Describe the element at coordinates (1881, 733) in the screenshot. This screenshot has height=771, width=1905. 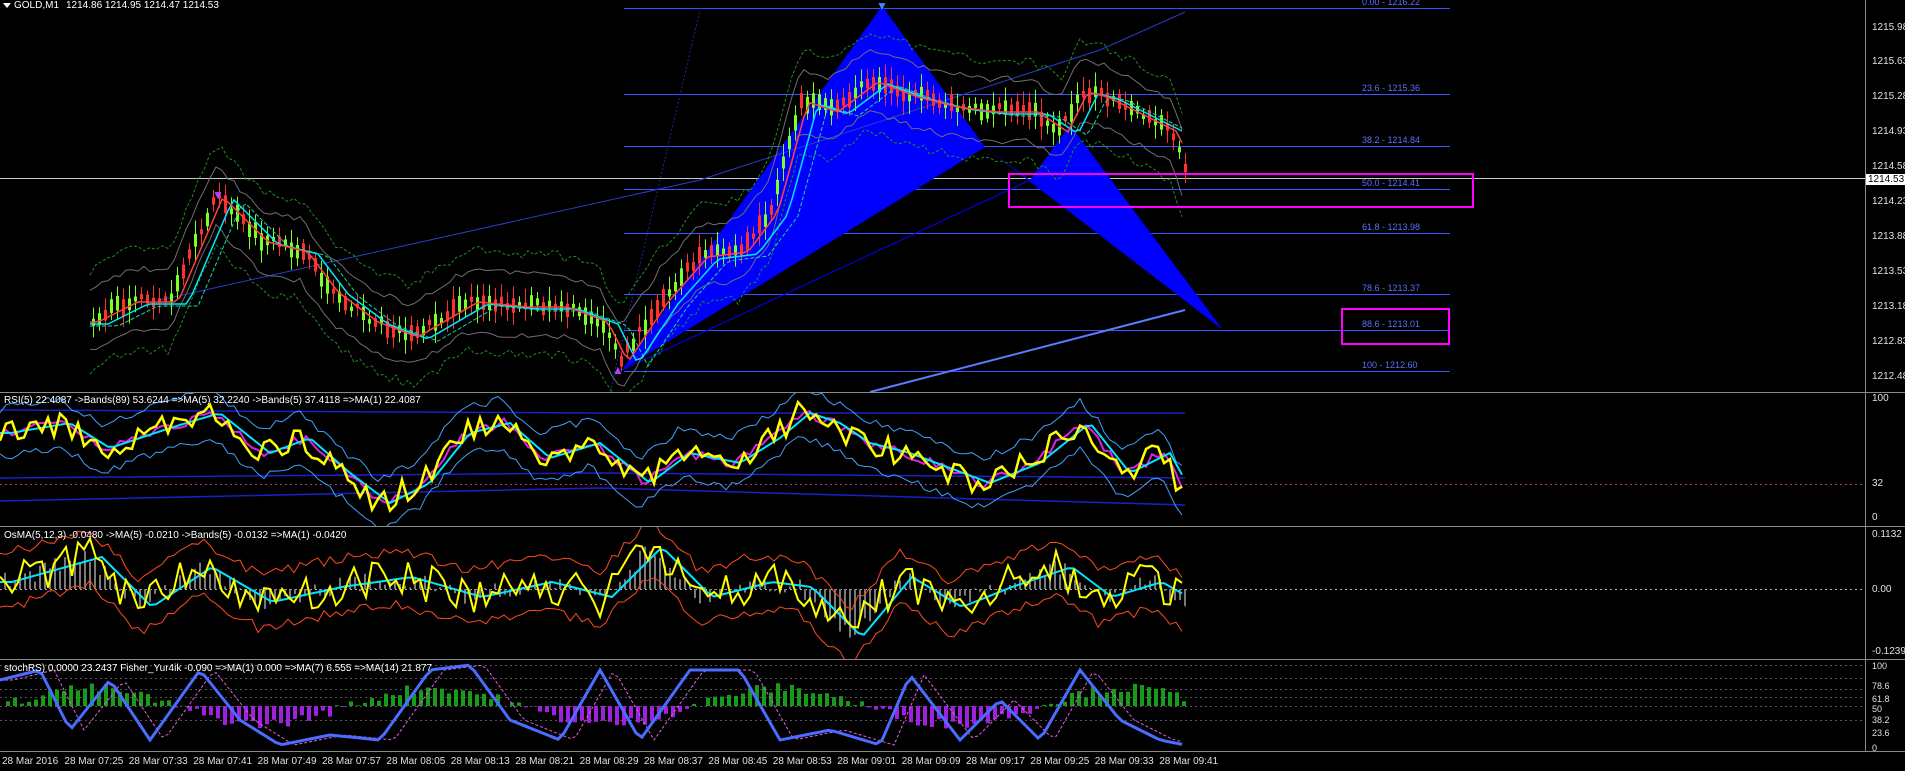
I see `stoch-tick-label: 23.6` at that location.